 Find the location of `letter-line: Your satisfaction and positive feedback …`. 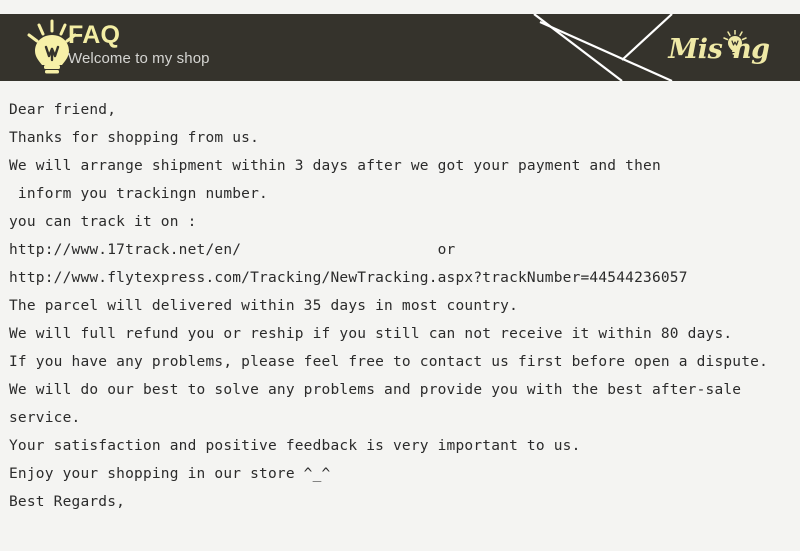

letter-line: Your satisfaction and positive feedback … is located at coordinates (295, 446).